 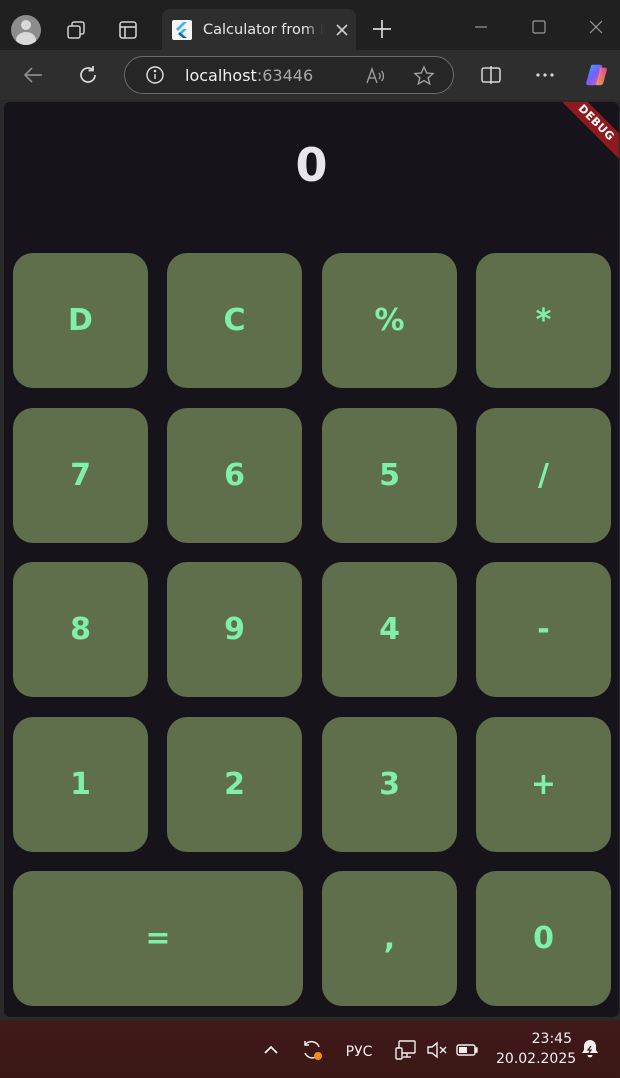 I want to click on network-icon, so click(x=406, y=1050).